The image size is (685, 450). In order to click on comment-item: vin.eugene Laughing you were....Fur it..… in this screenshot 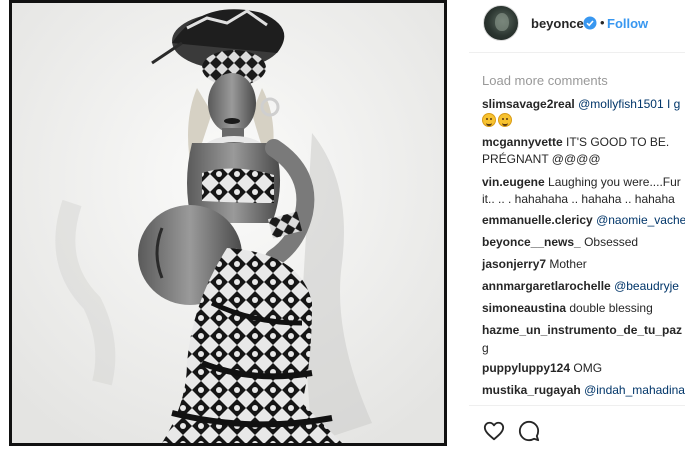, I will do `click(583, 191)`.